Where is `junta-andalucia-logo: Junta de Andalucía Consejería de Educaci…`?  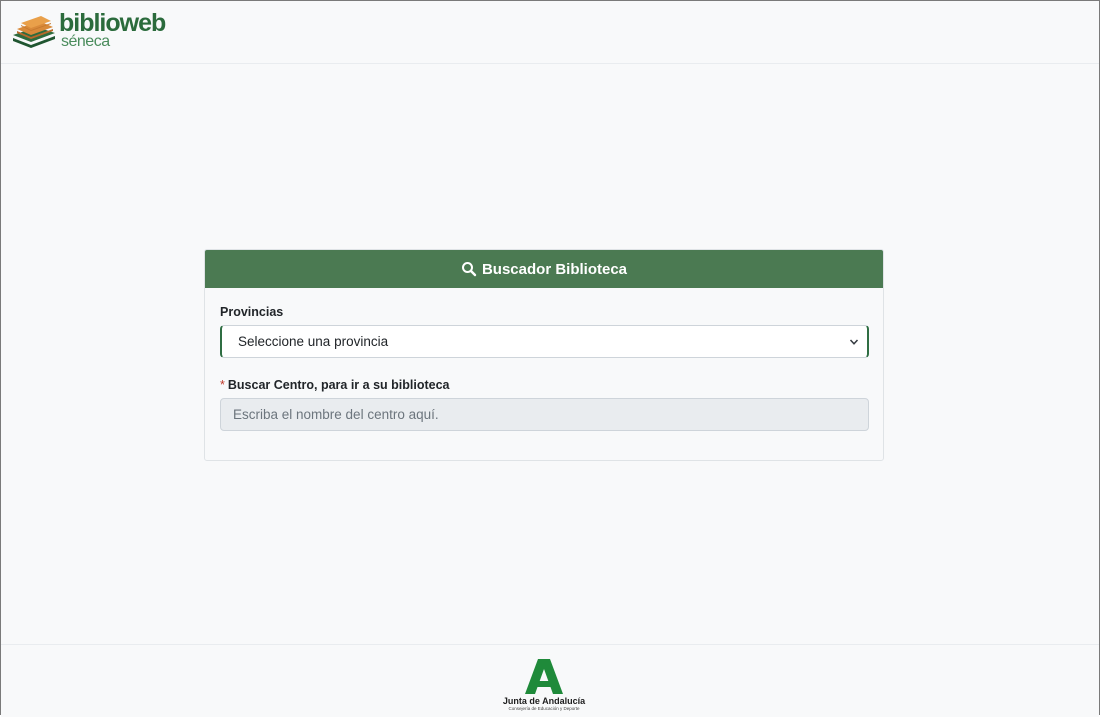
junta-andalucia-logo: Junta de Andalucía Consejería de Educaci… is located at coordinates (544, 686).